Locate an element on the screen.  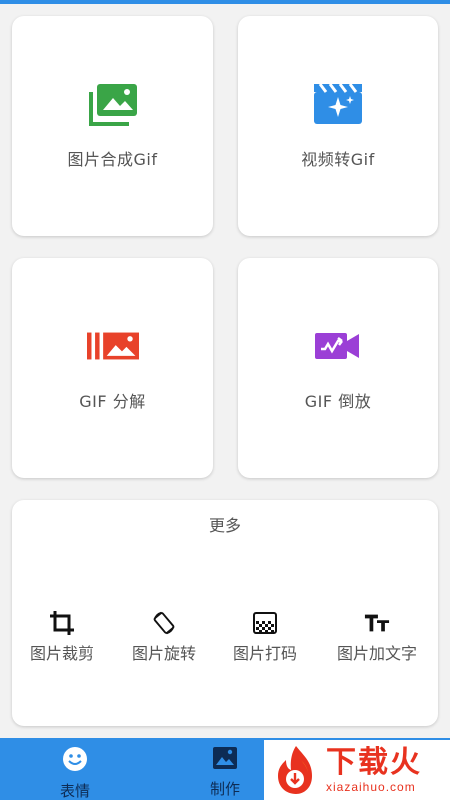
tool-rotate: 图片旋转 is located at coordinates (164, 637).